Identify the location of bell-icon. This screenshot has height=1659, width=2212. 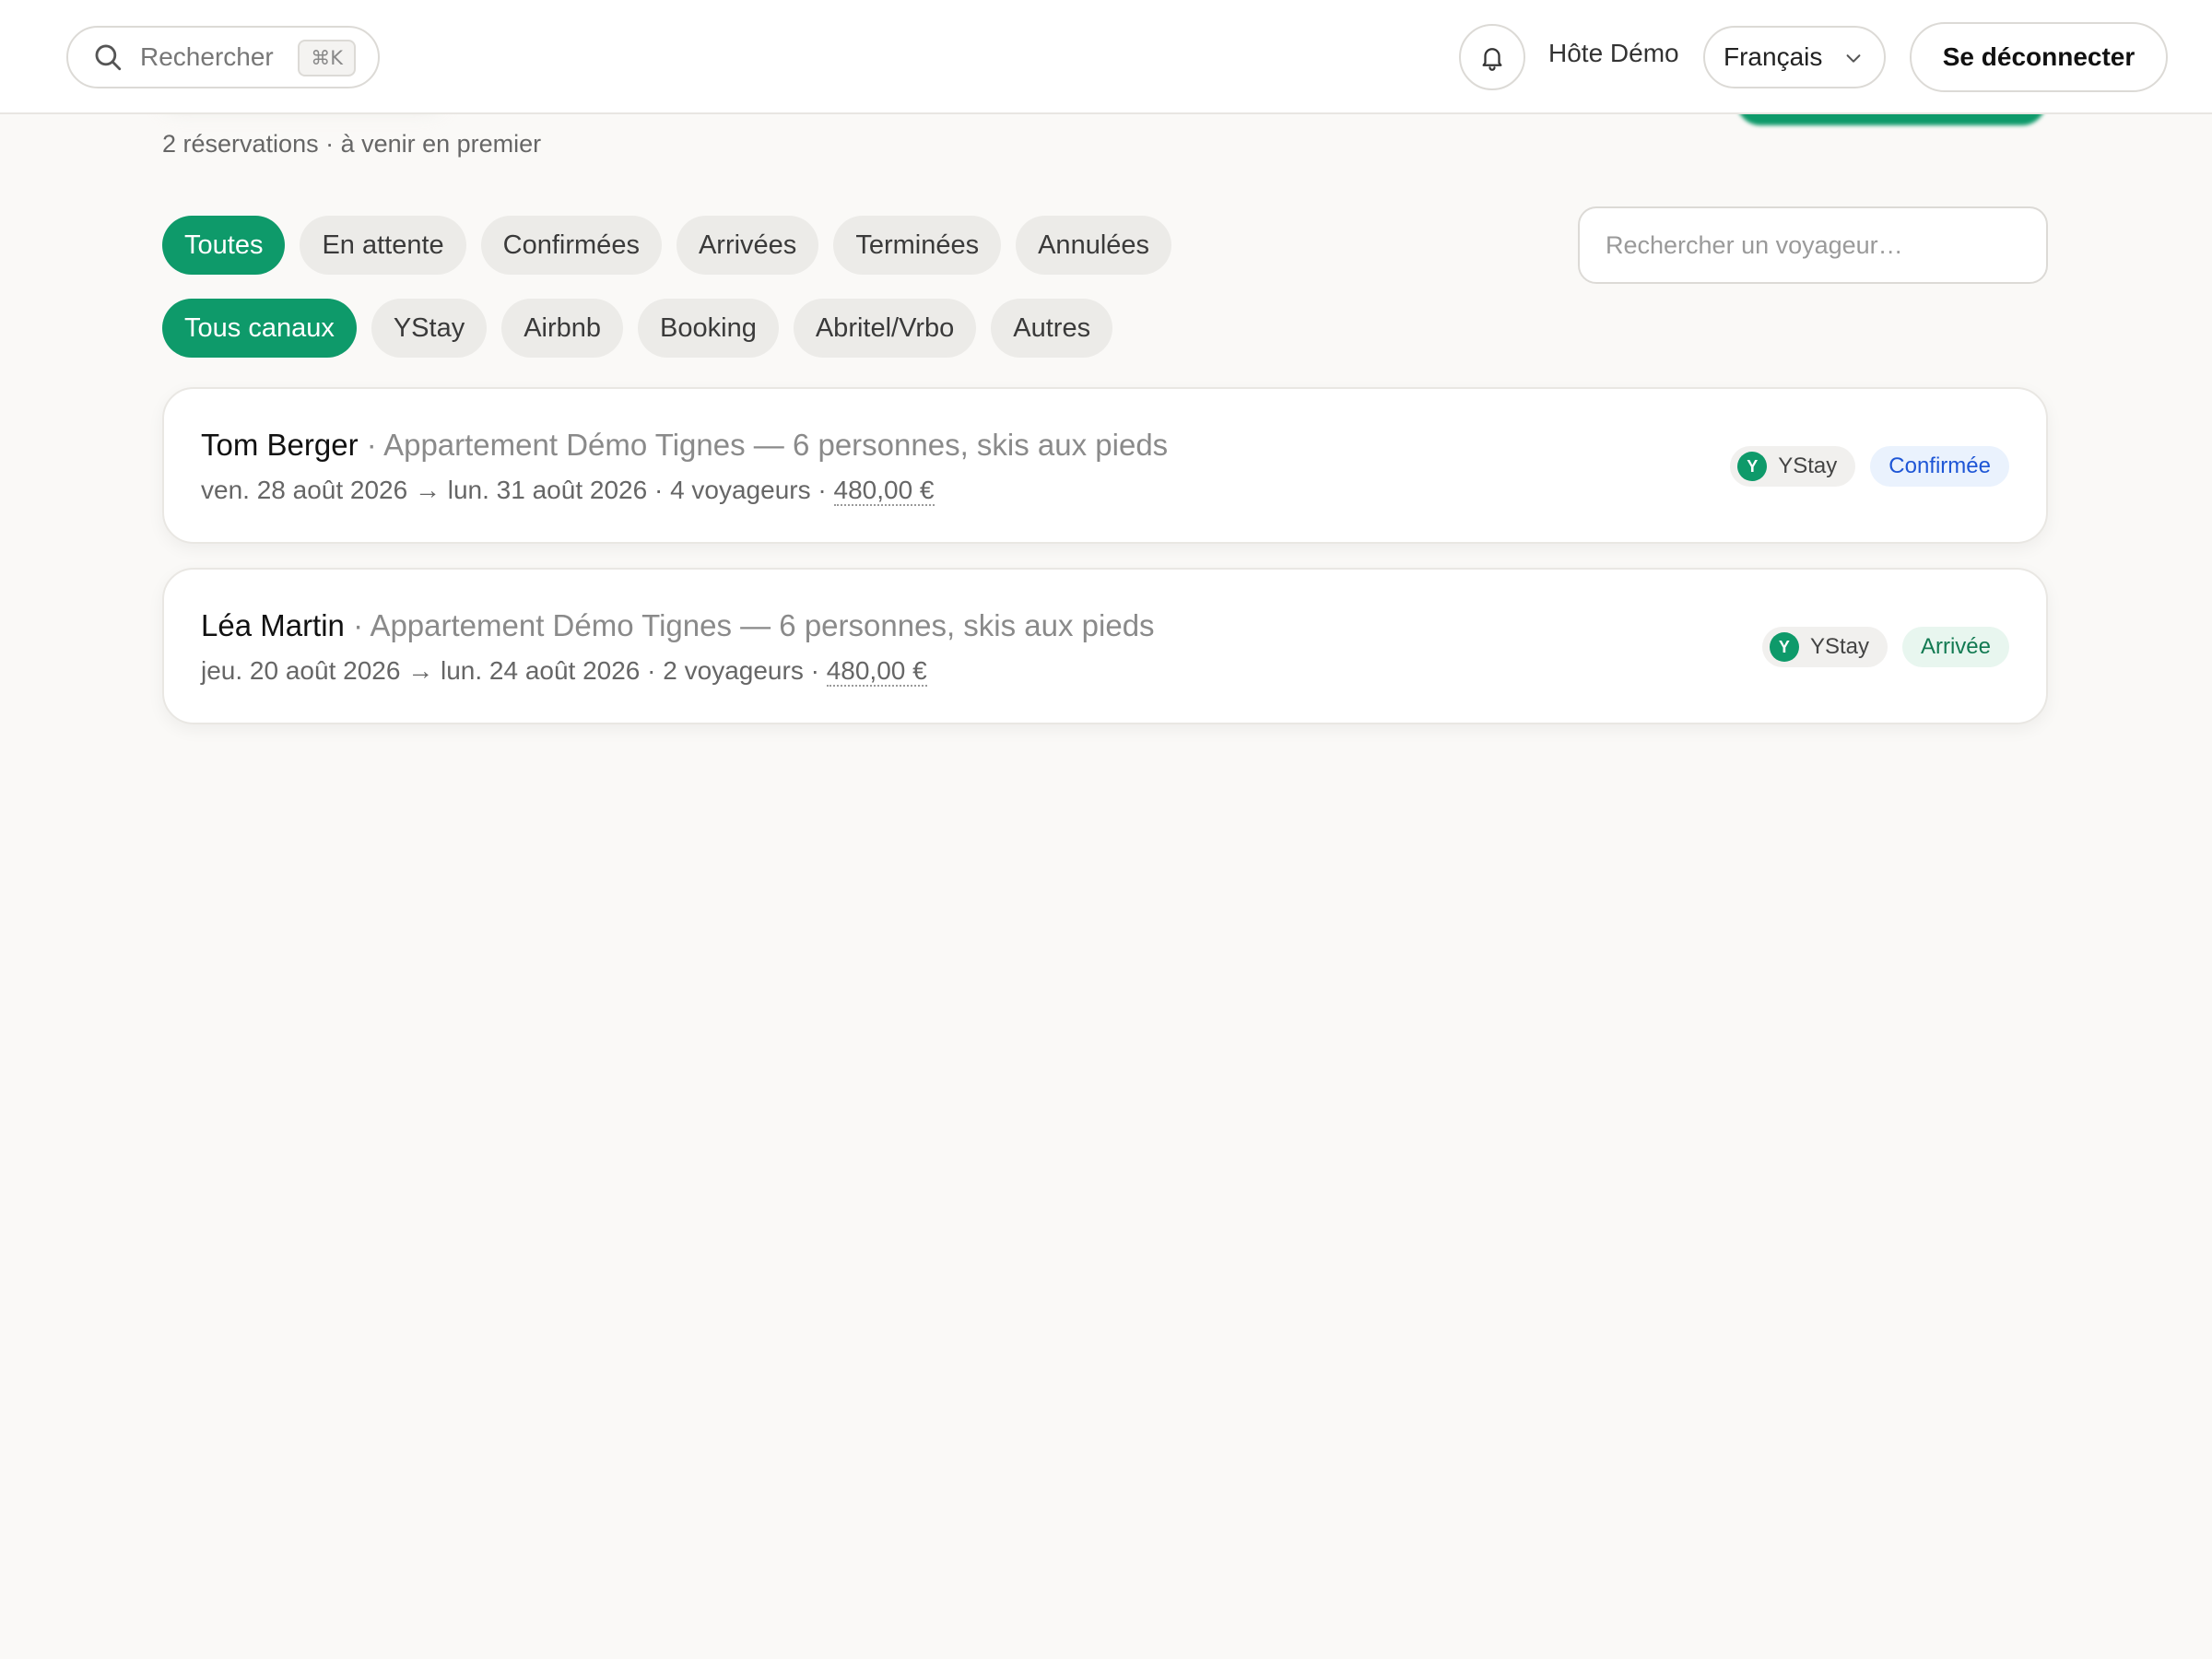
(1492, 59).